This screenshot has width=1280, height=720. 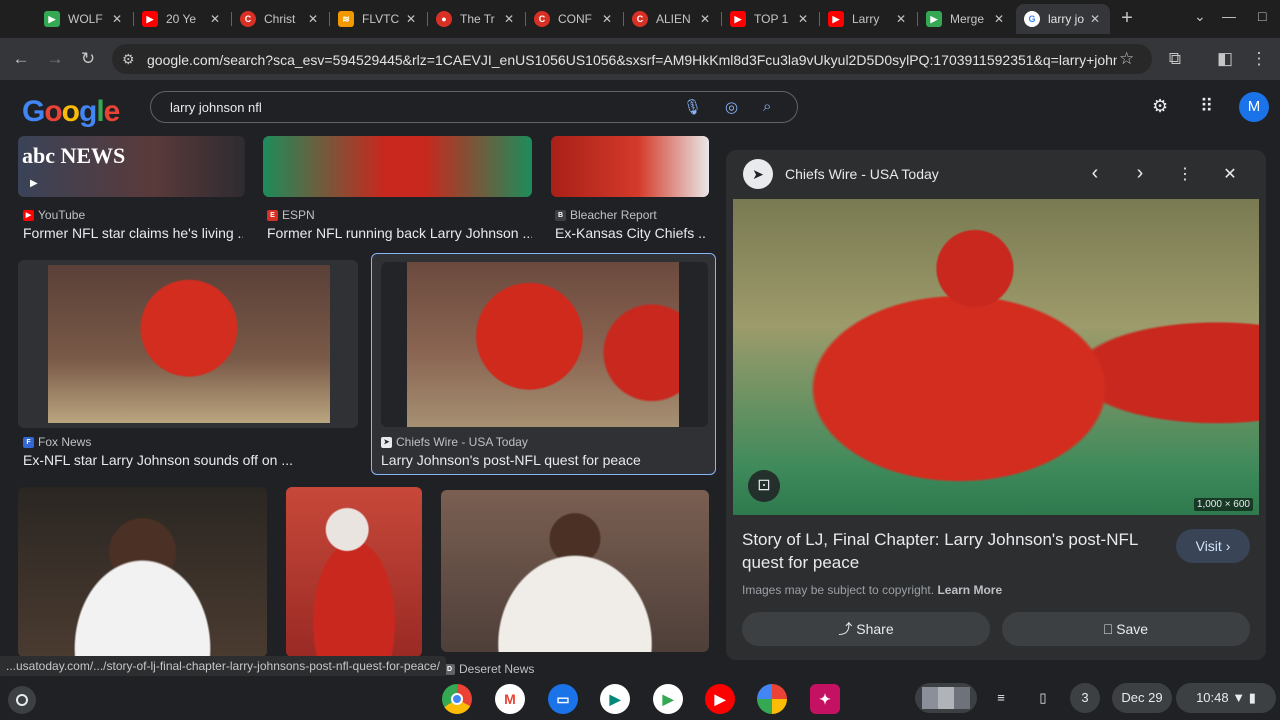 I want to click on result-source: B Bleacher Report, so click(x=606, y=215).